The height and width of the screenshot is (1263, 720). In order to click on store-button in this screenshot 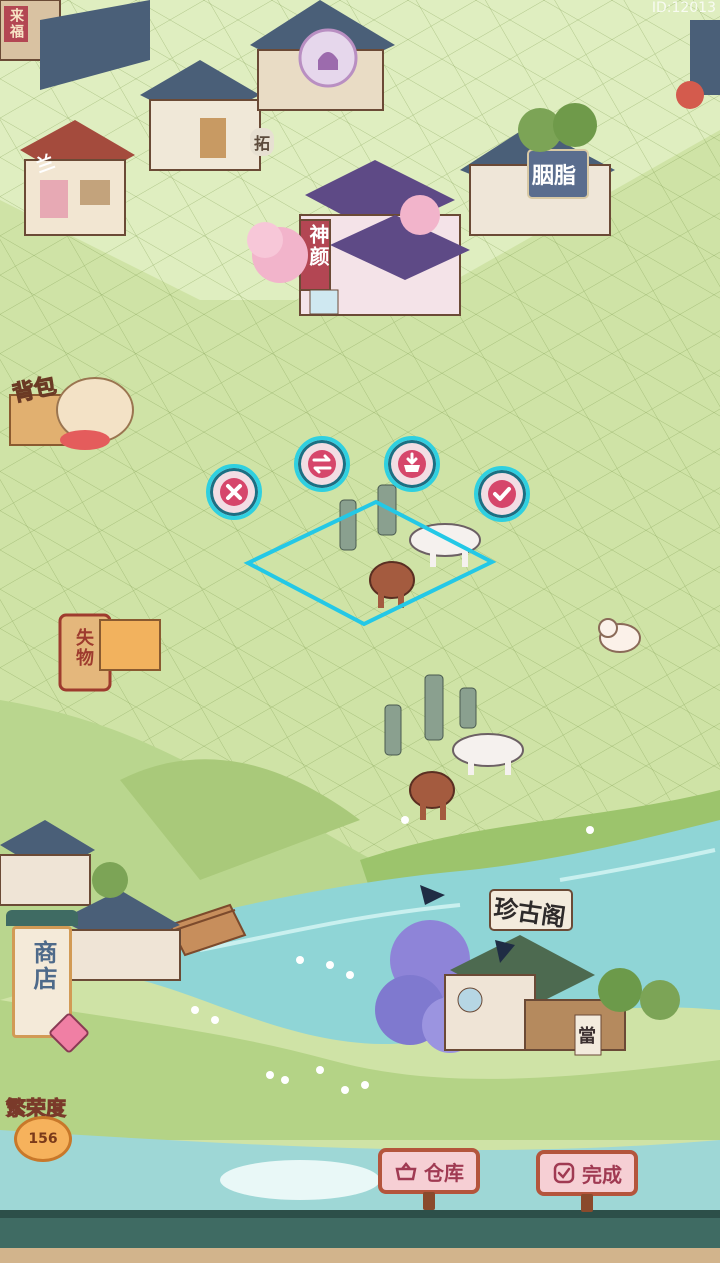, I will do `click(412, 464)`.